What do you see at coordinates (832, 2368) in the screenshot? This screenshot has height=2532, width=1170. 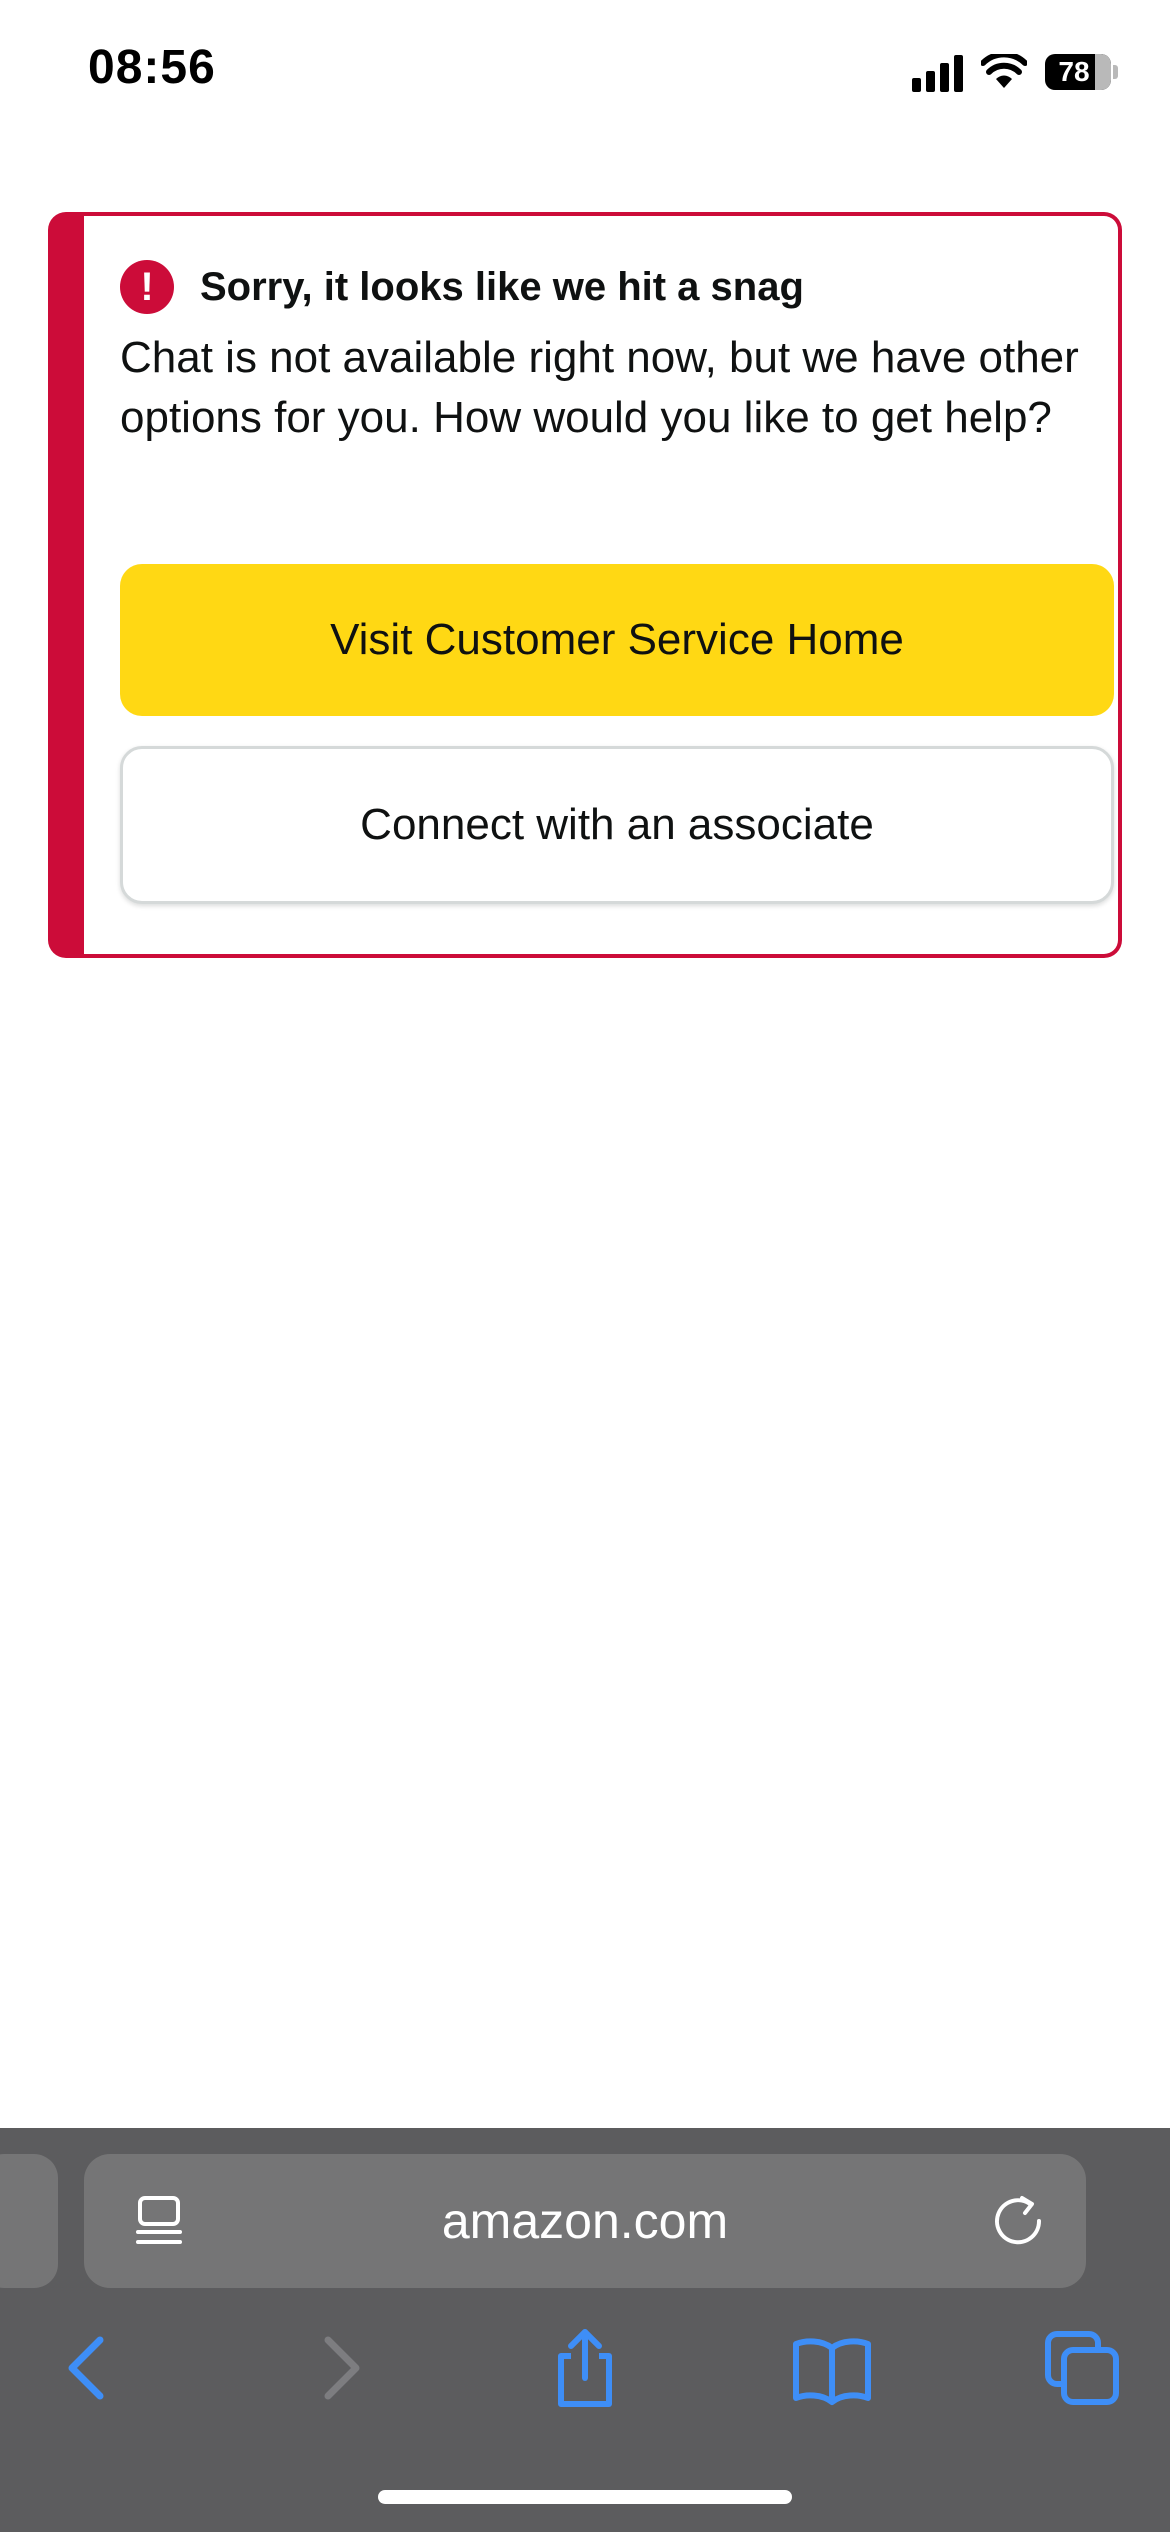 I see `bookmarks-icon` at bounding box center [832, 2368].